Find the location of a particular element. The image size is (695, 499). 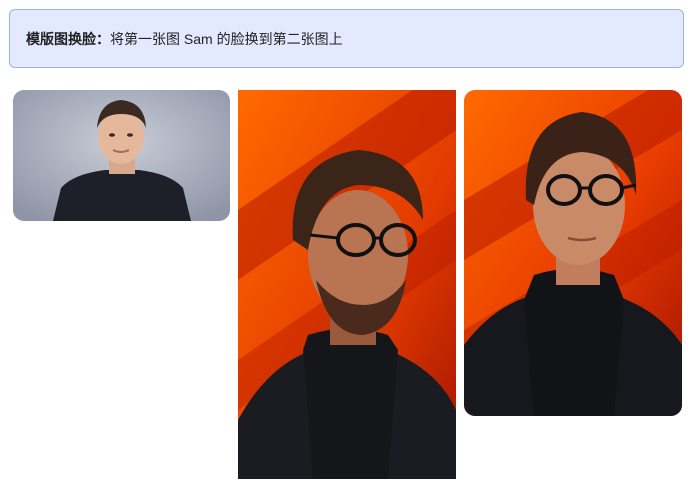

instruction-banner: 模版图换脸： 将第一张图 Sam 的脸换到第二张图上 is located at coordinates (346, 38).